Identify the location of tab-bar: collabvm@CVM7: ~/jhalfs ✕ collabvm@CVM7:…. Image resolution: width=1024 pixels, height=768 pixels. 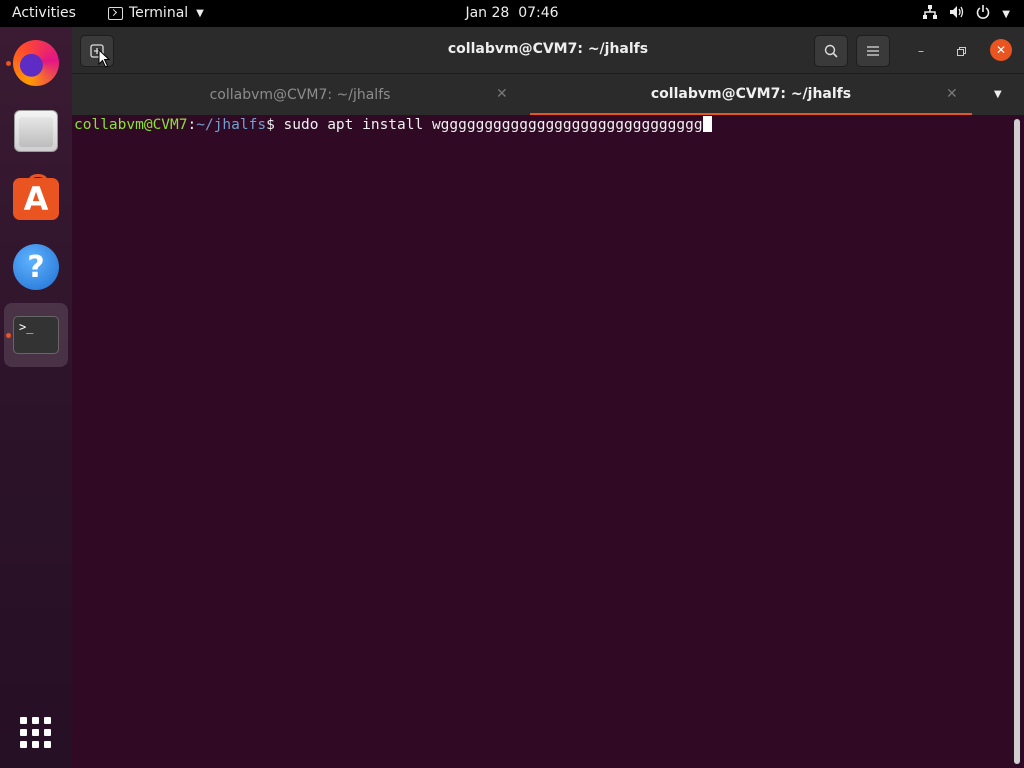
(548, 94).